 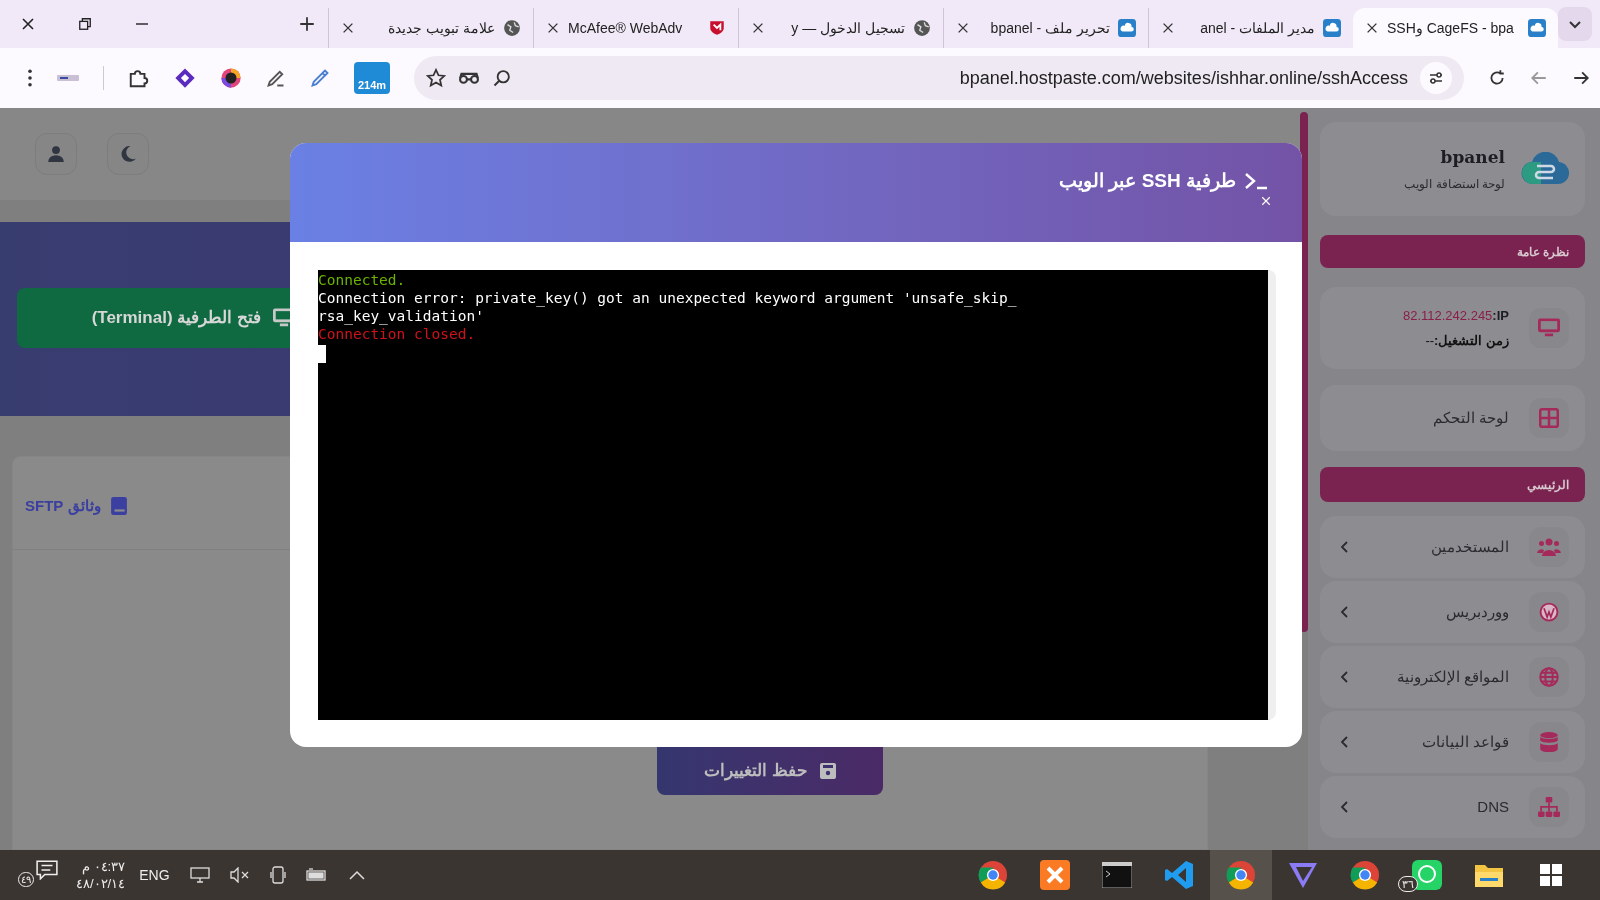 I want to click on url-text: bpanel.hostpaste.com/websites/ishhar.online/sshAccess, so click(x=1183, y=78).